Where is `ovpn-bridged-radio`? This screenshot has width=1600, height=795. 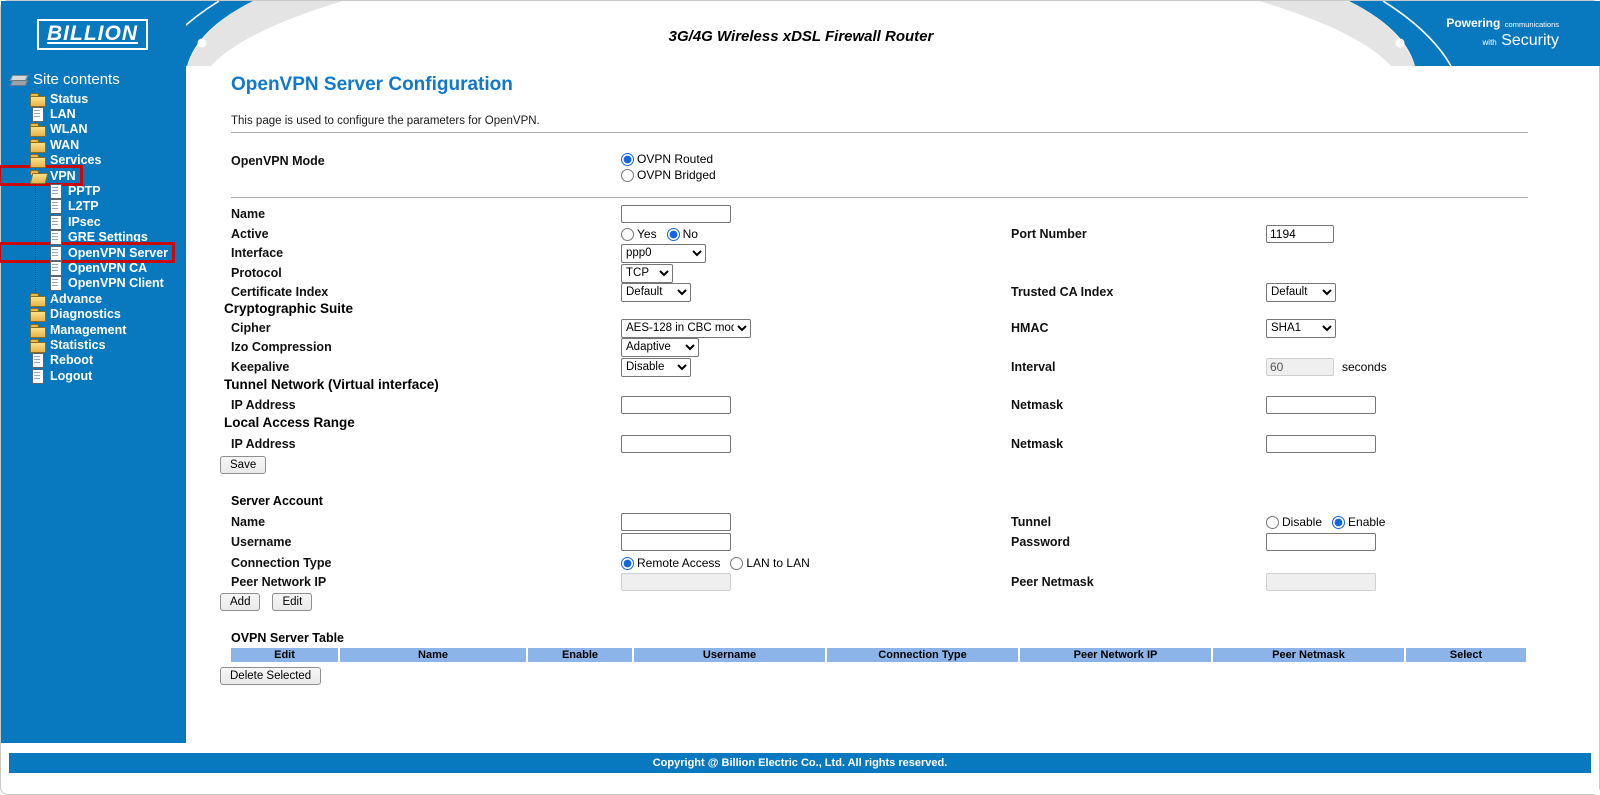 ovpn-bridged-radio is located at coordinates (627, 175).